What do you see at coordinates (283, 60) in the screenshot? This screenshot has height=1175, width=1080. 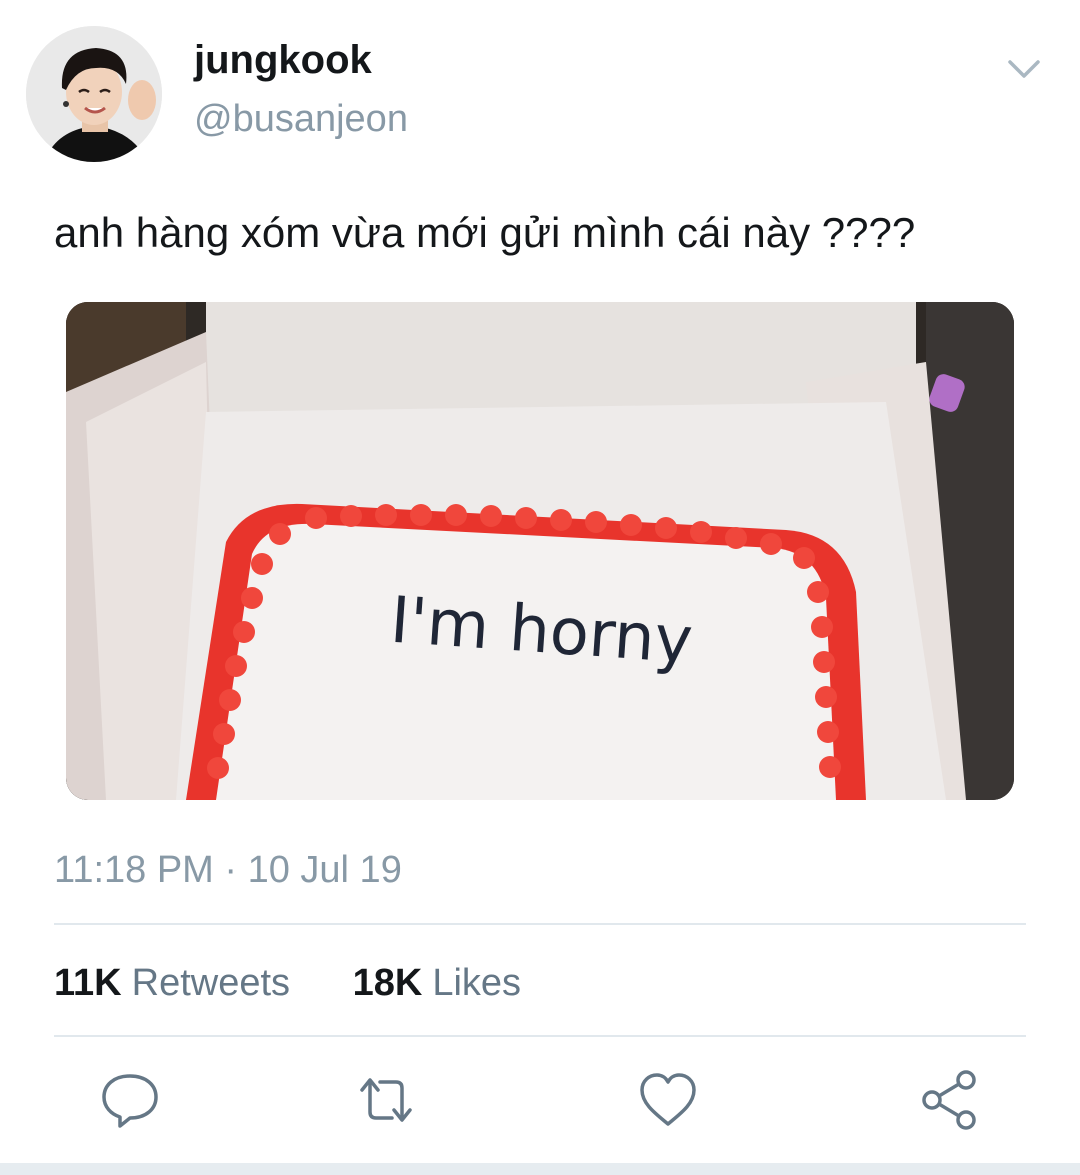 I see `display-name: jungkook` at bounding box center [283, 60].